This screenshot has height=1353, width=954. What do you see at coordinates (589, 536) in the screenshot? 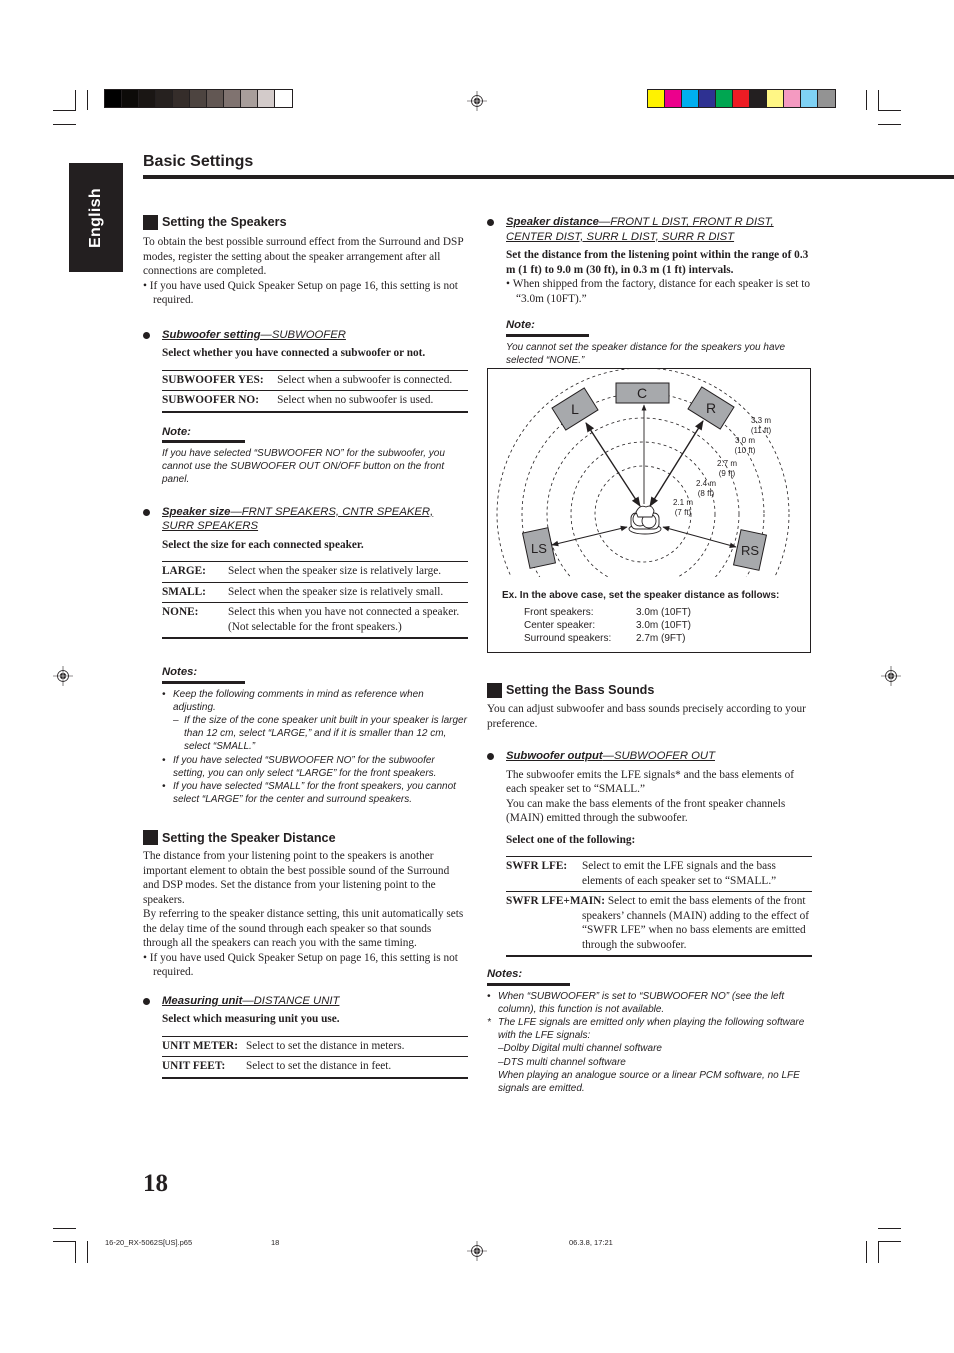
I see `arrow-to-ls` at bounding box center [589, 536].